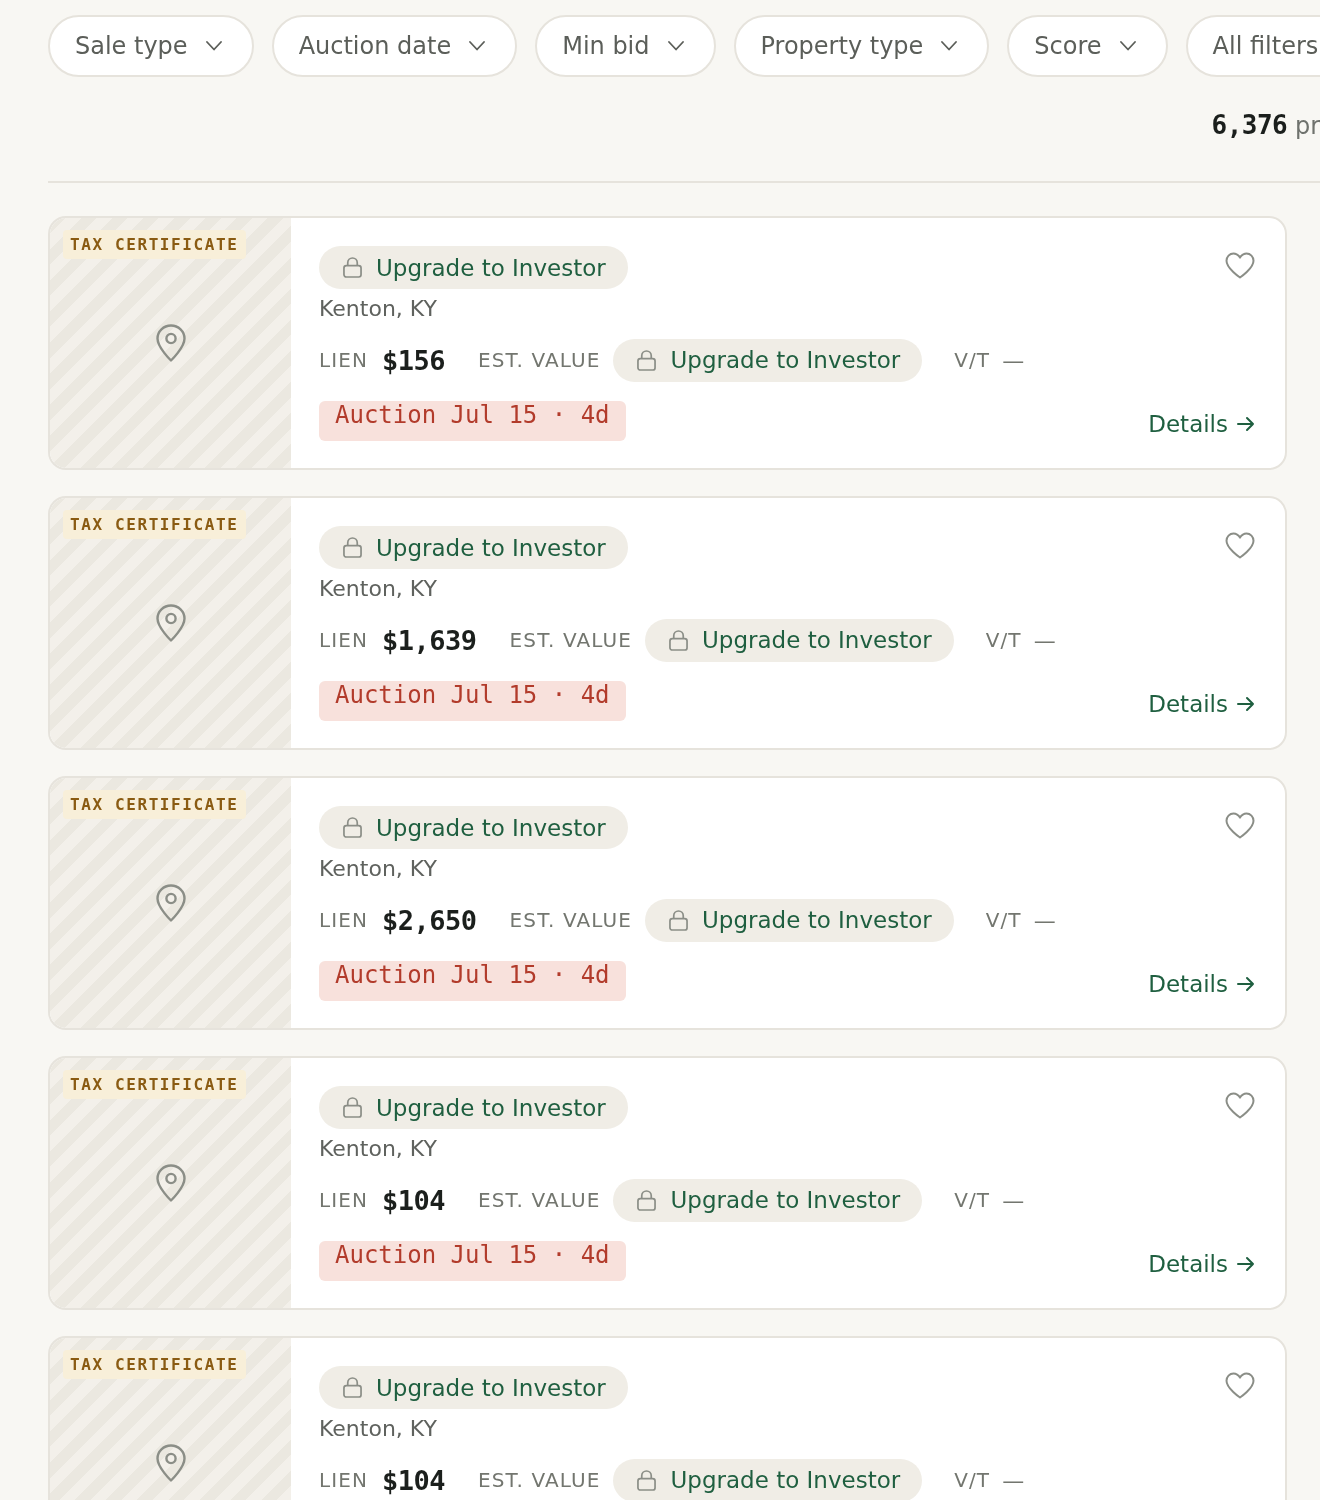 The width and height of the screenshot is (1320, 1500). Describe the element at coordinates (861, 46) in the screenshot. I see `filter-dropdown: Property type` at that location.